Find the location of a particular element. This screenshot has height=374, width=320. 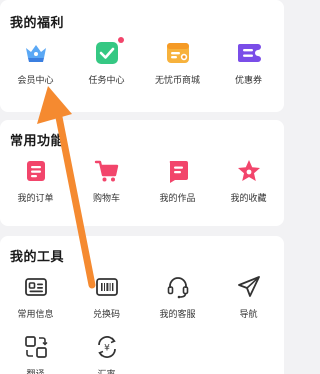

coin-store-label: 无忧币商城 is located at coordinates (177, 81).